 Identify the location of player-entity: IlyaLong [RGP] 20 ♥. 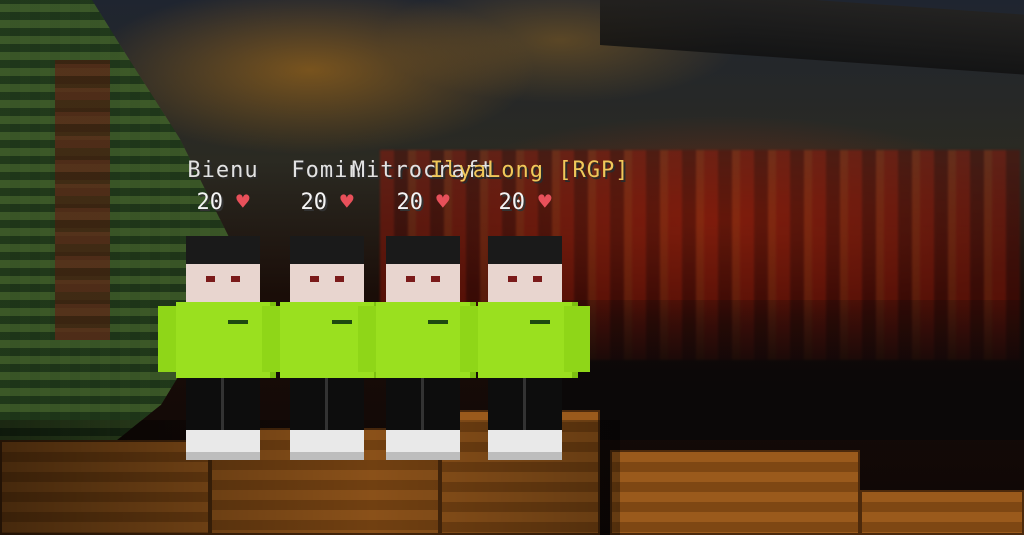
(529, 312).